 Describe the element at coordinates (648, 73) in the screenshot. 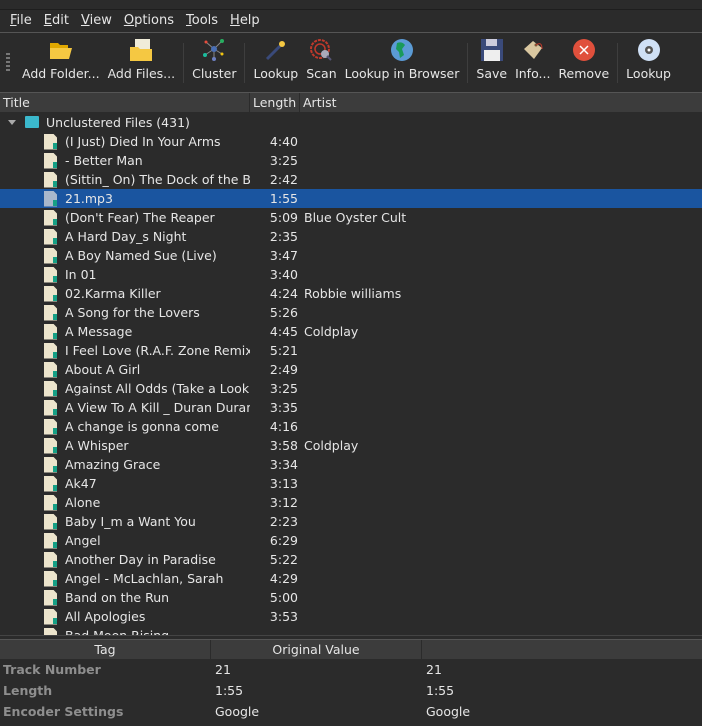

I see `lookup-cd-label: Lookup` at that location.